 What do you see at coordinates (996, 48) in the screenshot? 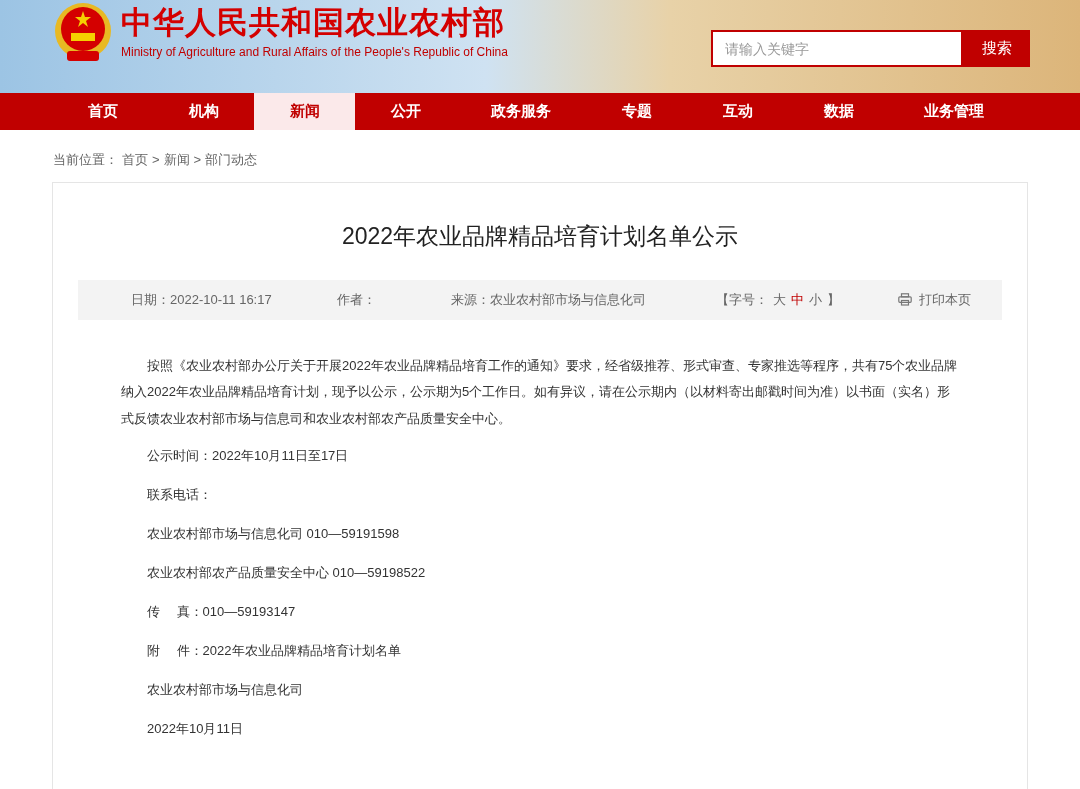
I see `search-button: 搜索` at bounding box center [996, 48].